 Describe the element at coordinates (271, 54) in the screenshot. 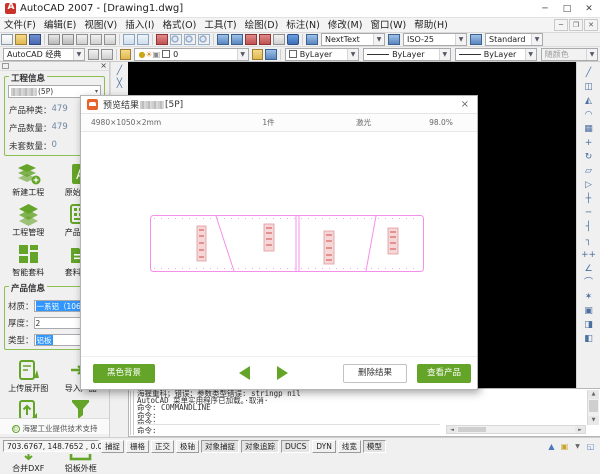

I see `layer-states-icon` at that location.